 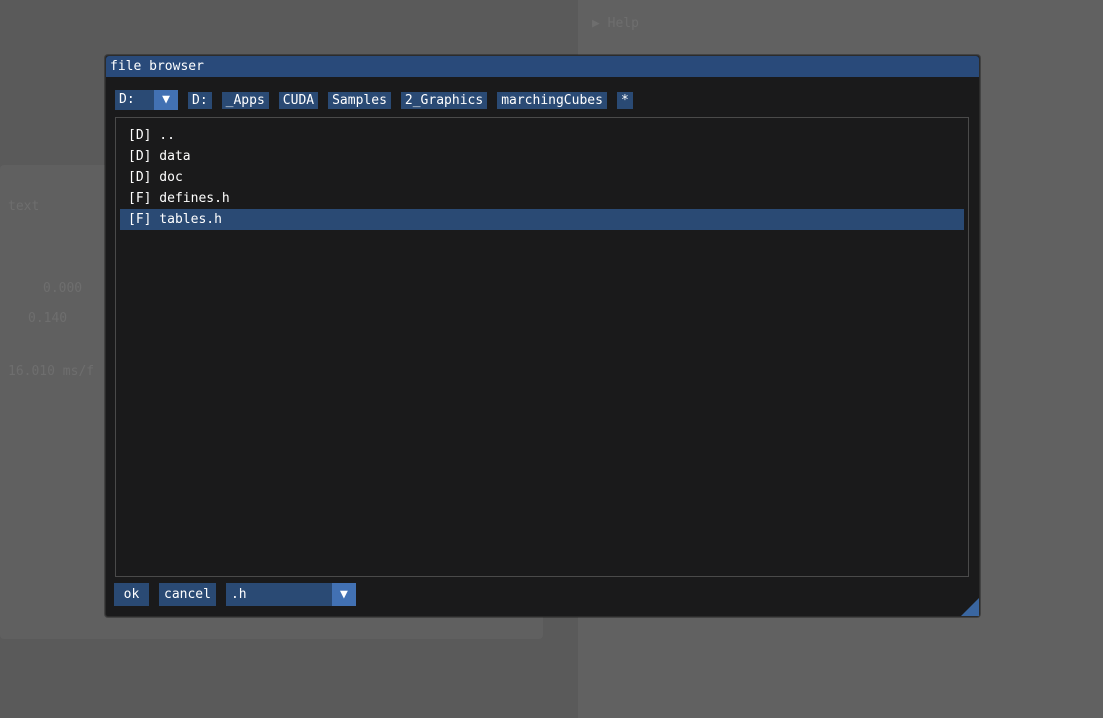 What do you see at coordinates (24, 206) in the screenshot?
I see `background-text-label: text` at bounding box center [24, 206].